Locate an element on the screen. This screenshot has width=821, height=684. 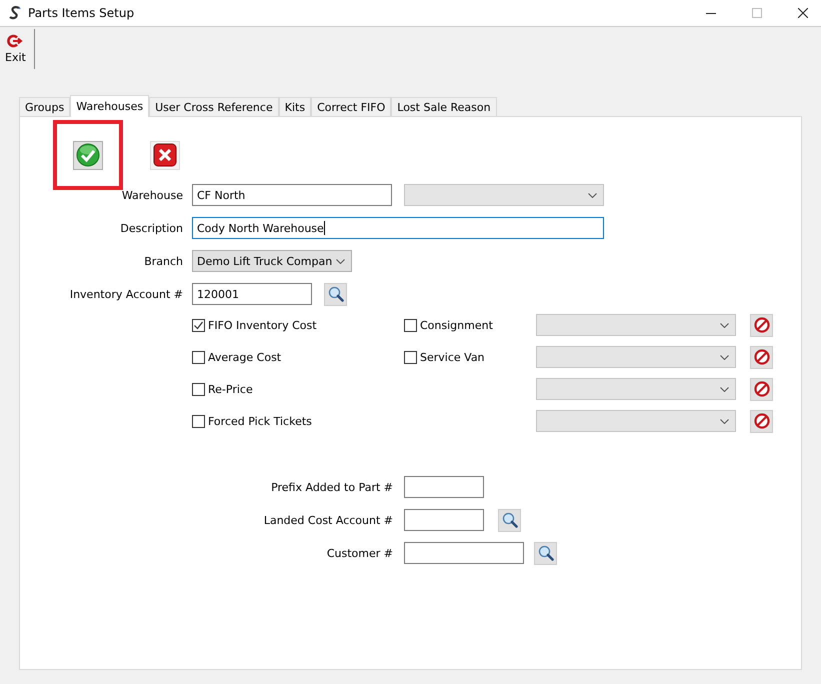
tab: Warehouses is located at coordinates (110, 106).